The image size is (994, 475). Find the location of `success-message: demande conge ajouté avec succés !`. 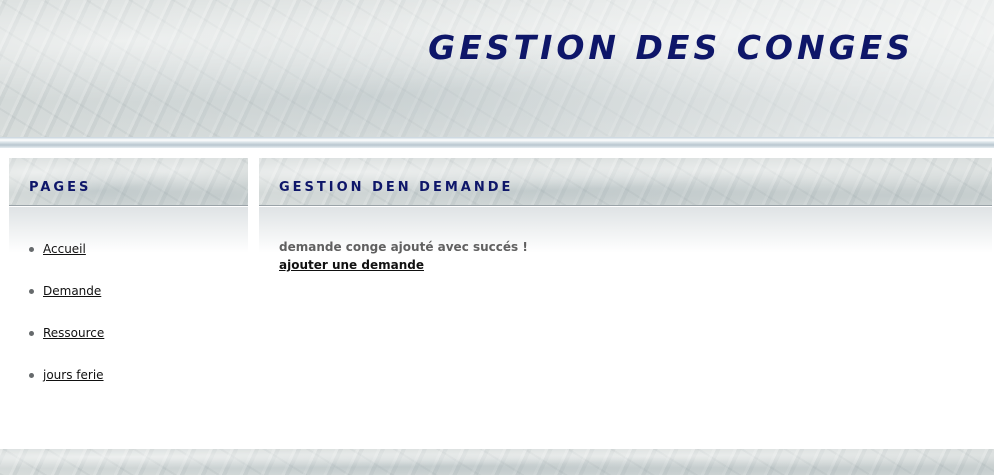

success-message: demande conge ajouté avec succés ! is located at coordinates (403, 247).